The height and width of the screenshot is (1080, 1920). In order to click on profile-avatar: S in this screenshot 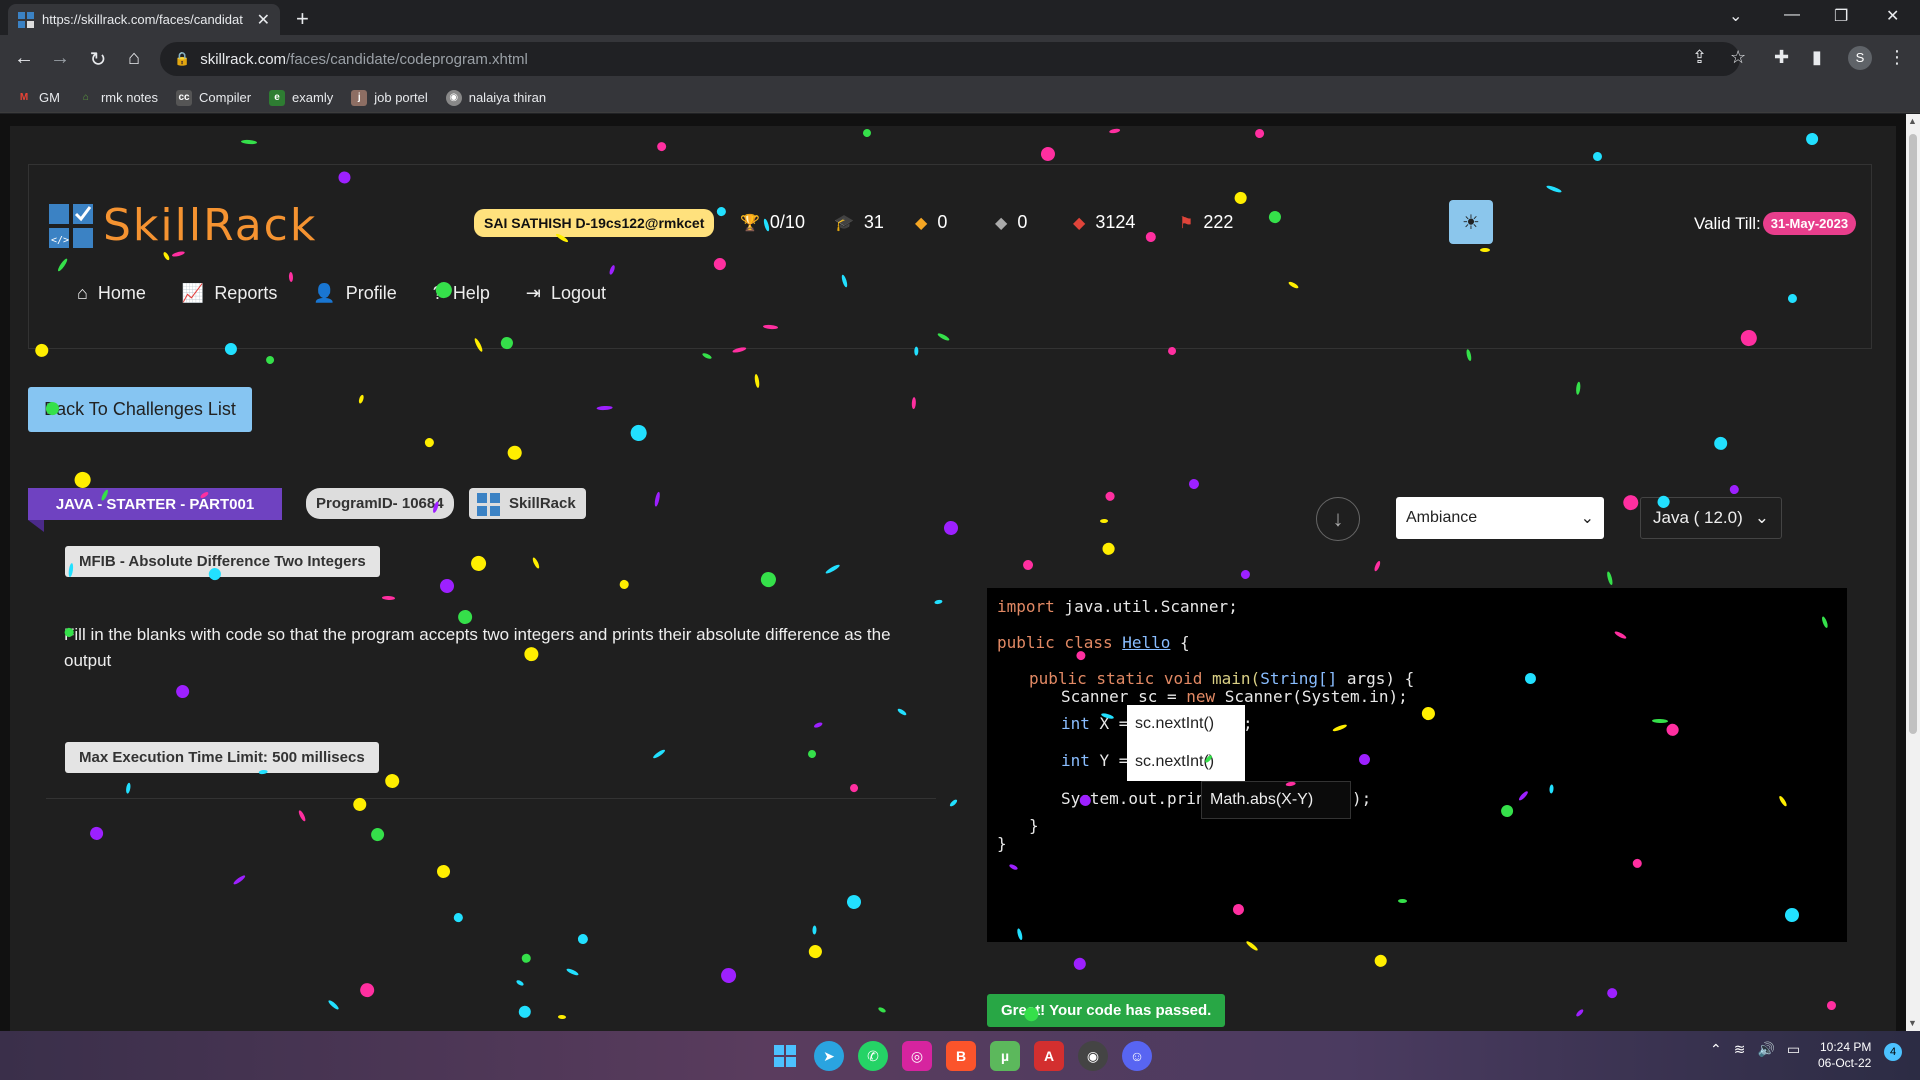, I will do `click(1860, 58)`.